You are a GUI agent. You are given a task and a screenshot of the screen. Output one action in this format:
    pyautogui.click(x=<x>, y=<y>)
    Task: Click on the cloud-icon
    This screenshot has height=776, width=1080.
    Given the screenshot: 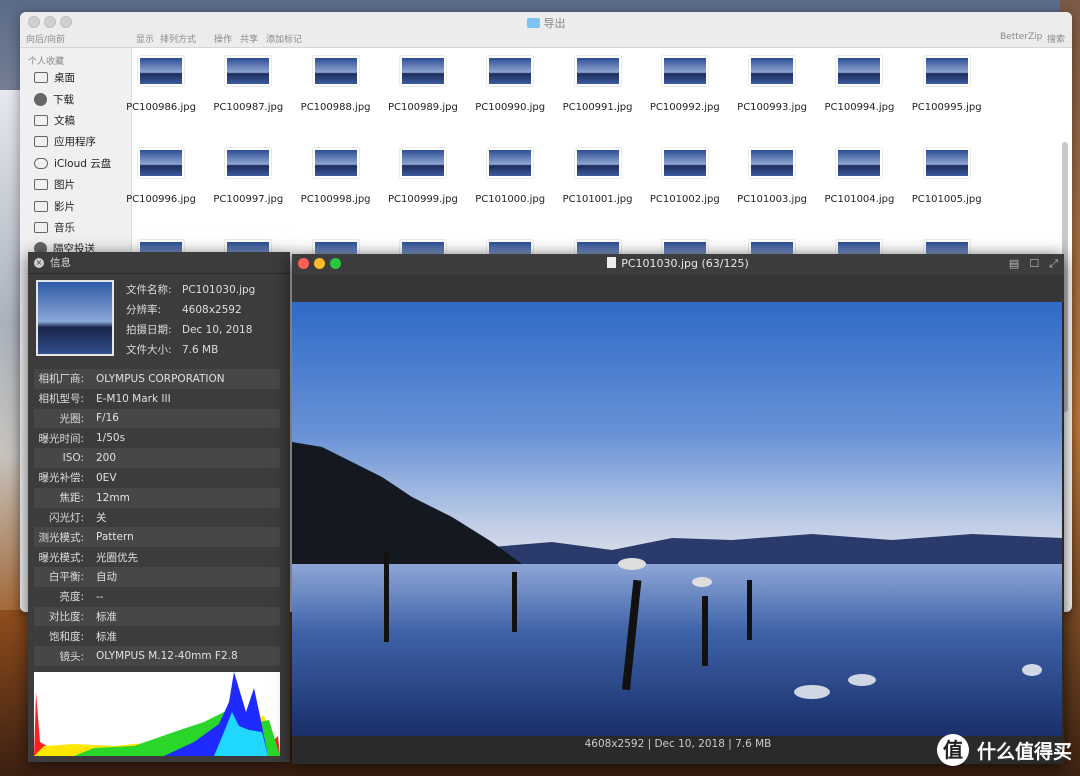 What is the action you would take?
    pyautogui.click(x=41, y=163)
    